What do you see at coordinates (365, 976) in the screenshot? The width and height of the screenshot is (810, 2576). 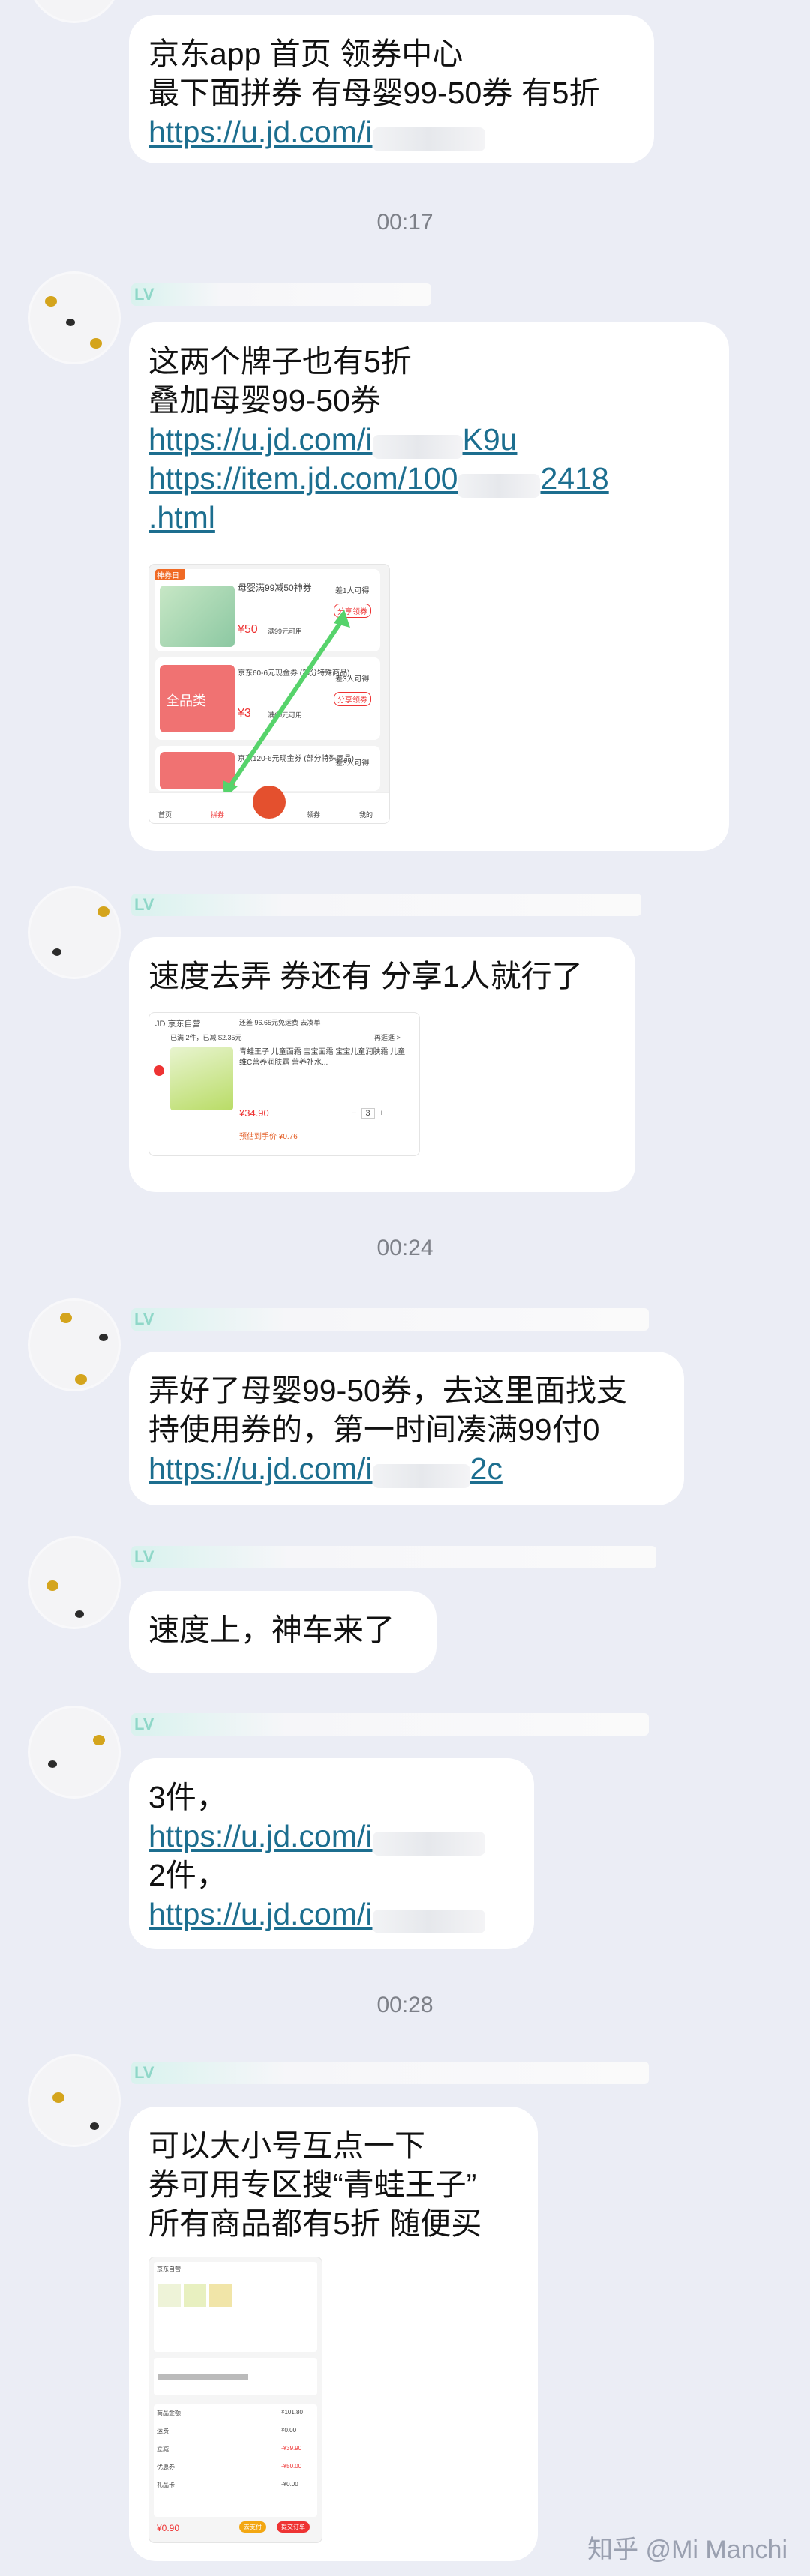 I see `message-text: 速度去弄 券还有 分享1人就行了` at bounding box center [365, 976].